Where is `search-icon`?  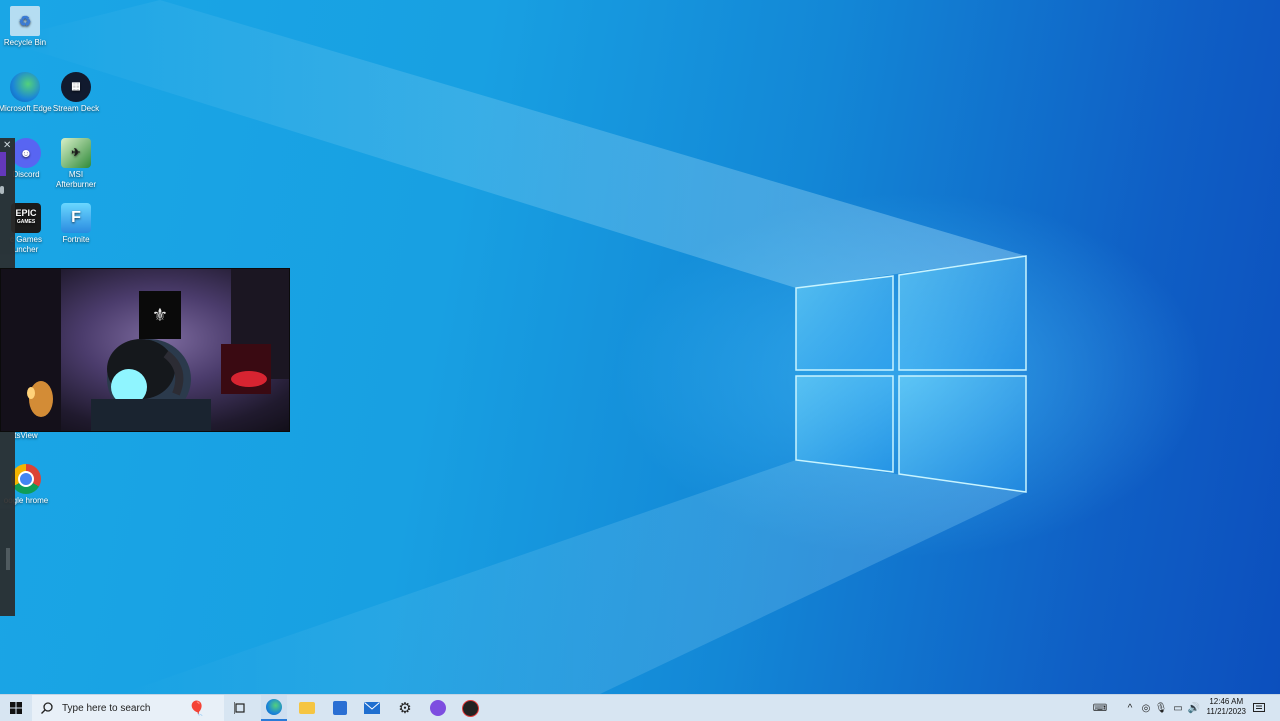
search-icon is located at coordinates (47, 708).